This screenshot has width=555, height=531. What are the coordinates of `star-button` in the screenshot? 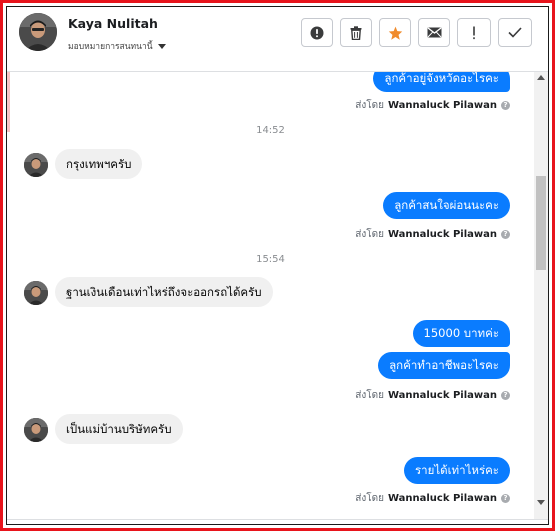 It's located at (395, 32).